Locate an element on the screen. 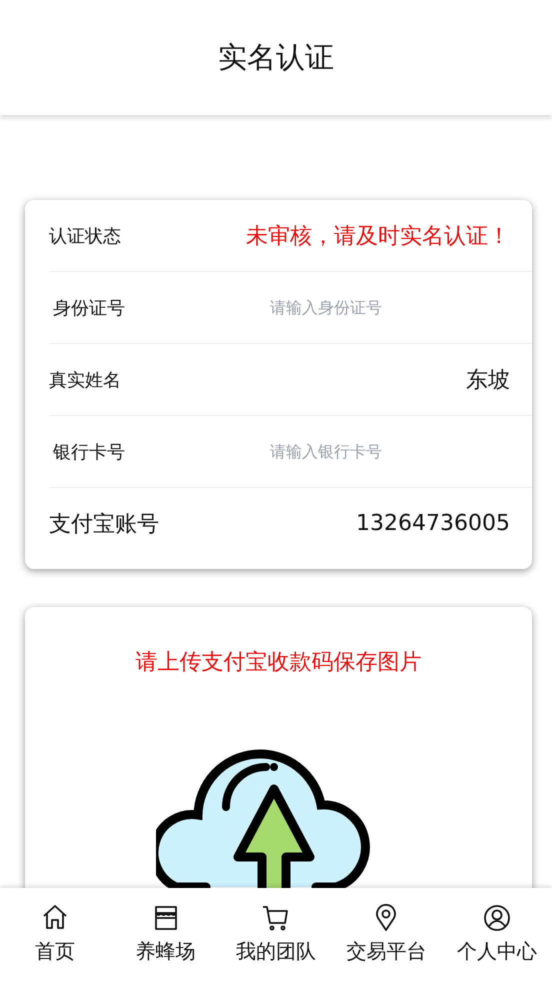 The image size is (552, 981). tab-item: 个人中心 is located at coordinates (496, 934).